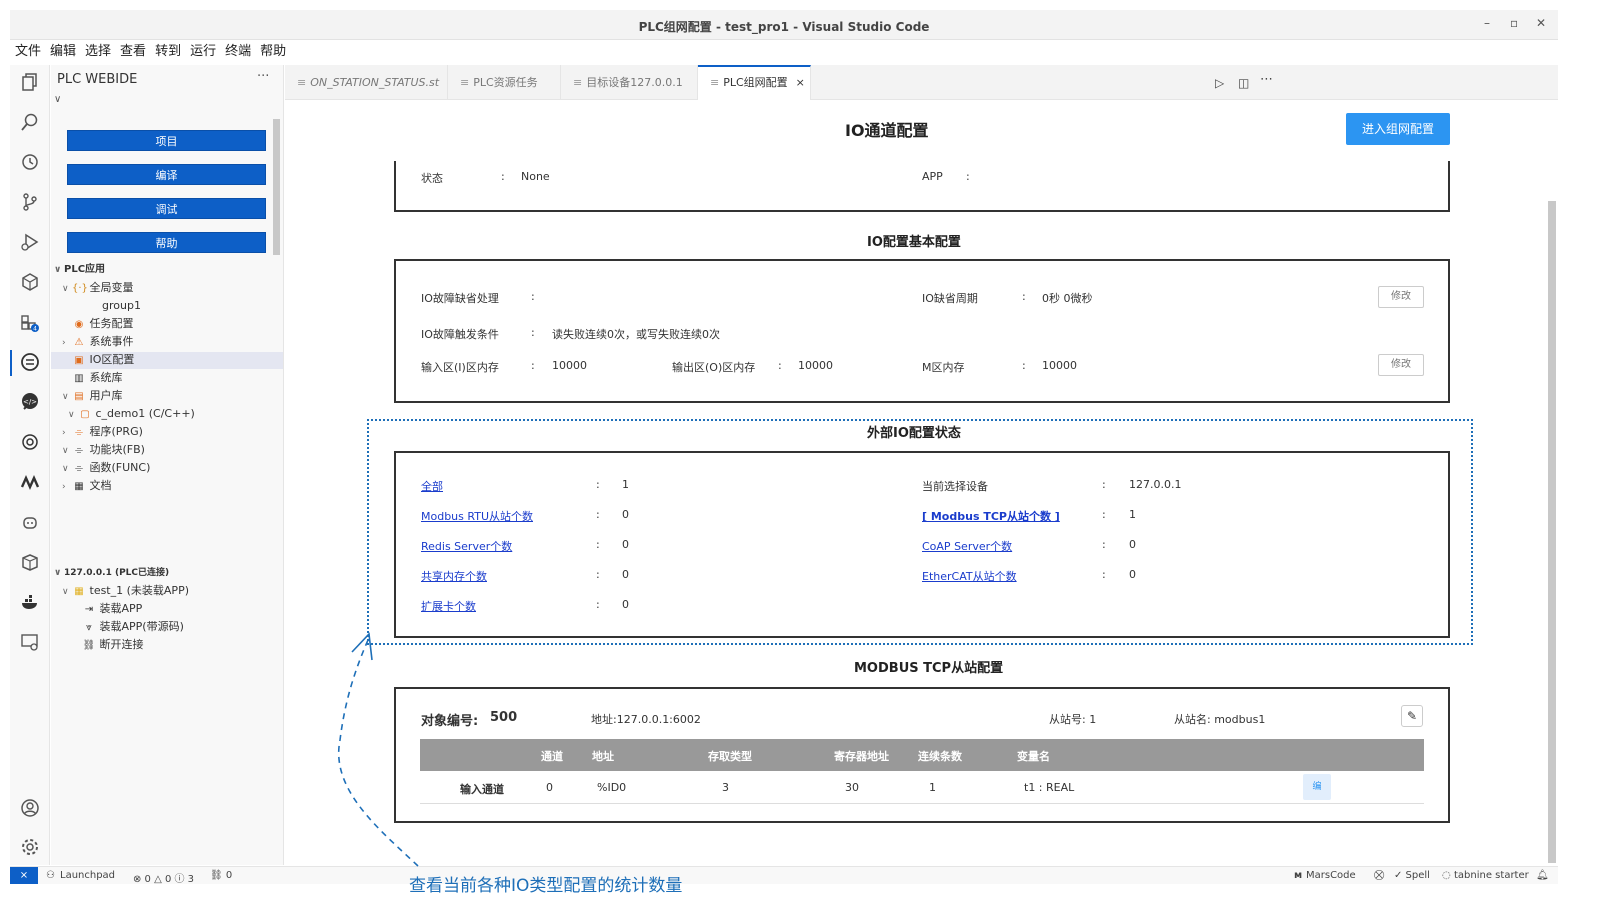 The image size is (1599, 923). I want to click on menu-selection: 选择, so click(97, 52).